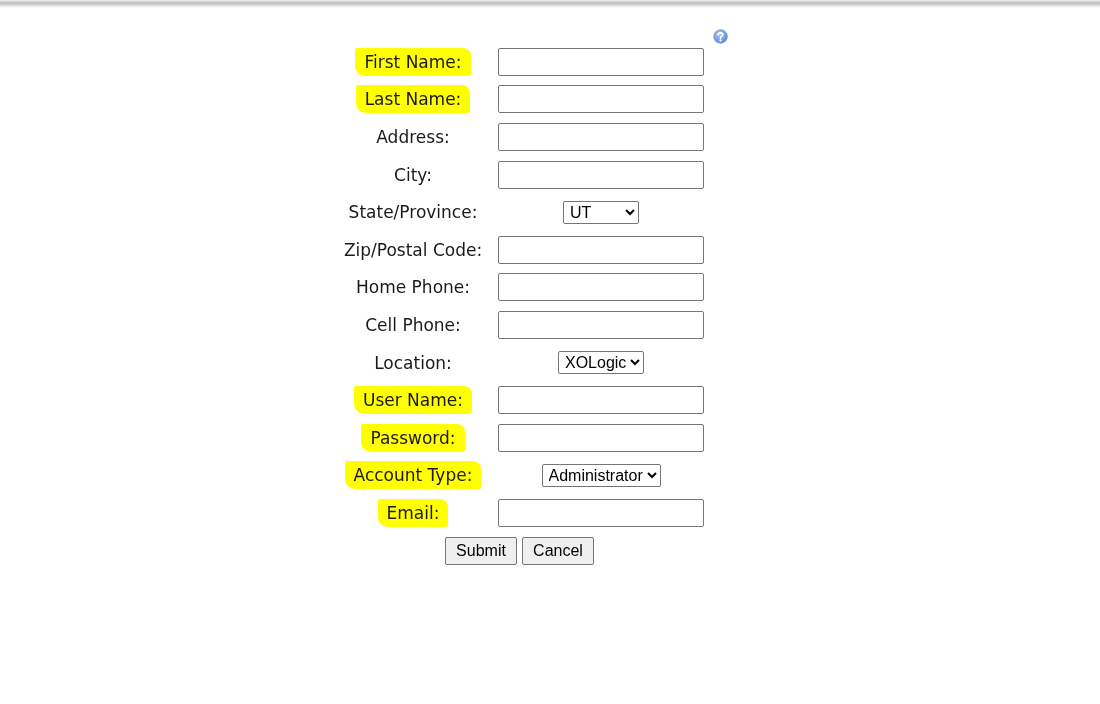 The height and width of the screenshot is (704, 1100). What do you see at coordinates (413, 137) in the screenshot?
I see `field-label: Address:` at bounding box center [413, 137].